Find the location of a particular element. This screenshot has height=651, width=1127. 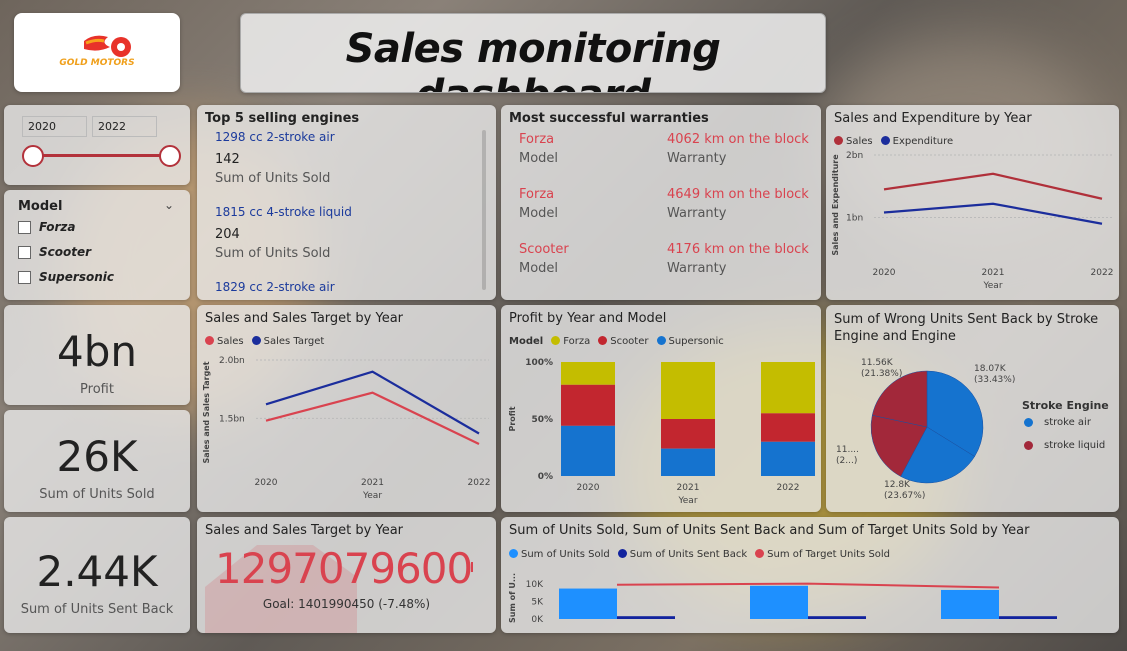

model-option-supersonic: Supersonic is located at coordinates (66, 277).